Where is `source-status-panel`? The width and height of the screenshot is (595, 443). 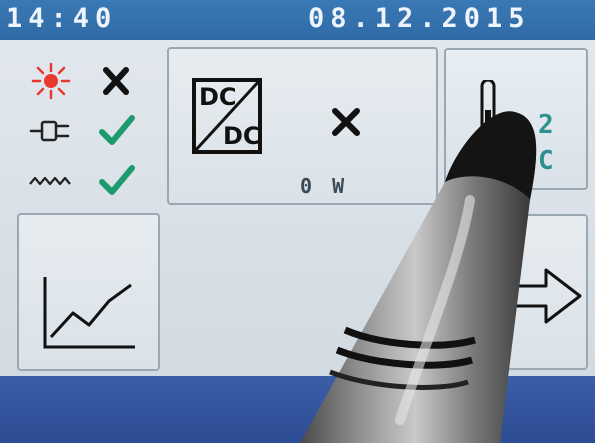 source-status-panel is located at coordinates (87, 132).